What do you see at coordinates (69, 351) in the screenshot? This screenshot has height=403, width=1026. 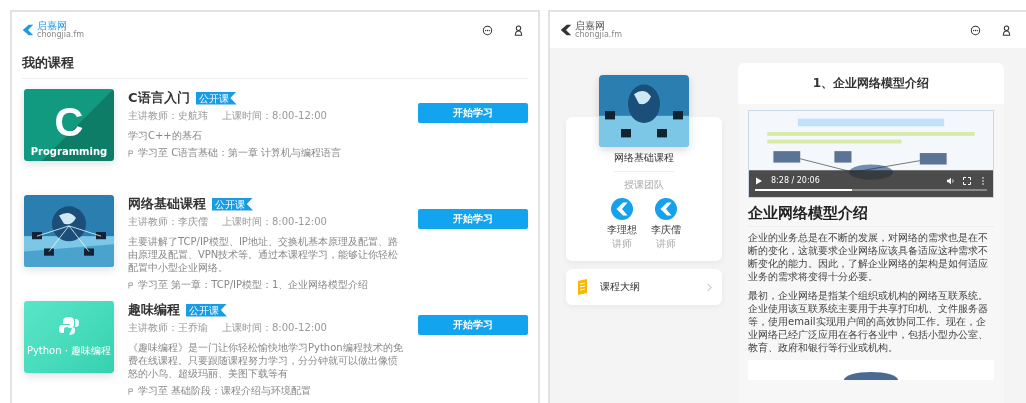 I see `thumbnail-caption: Python · 趣味编程` at bounding box center [69, 351].